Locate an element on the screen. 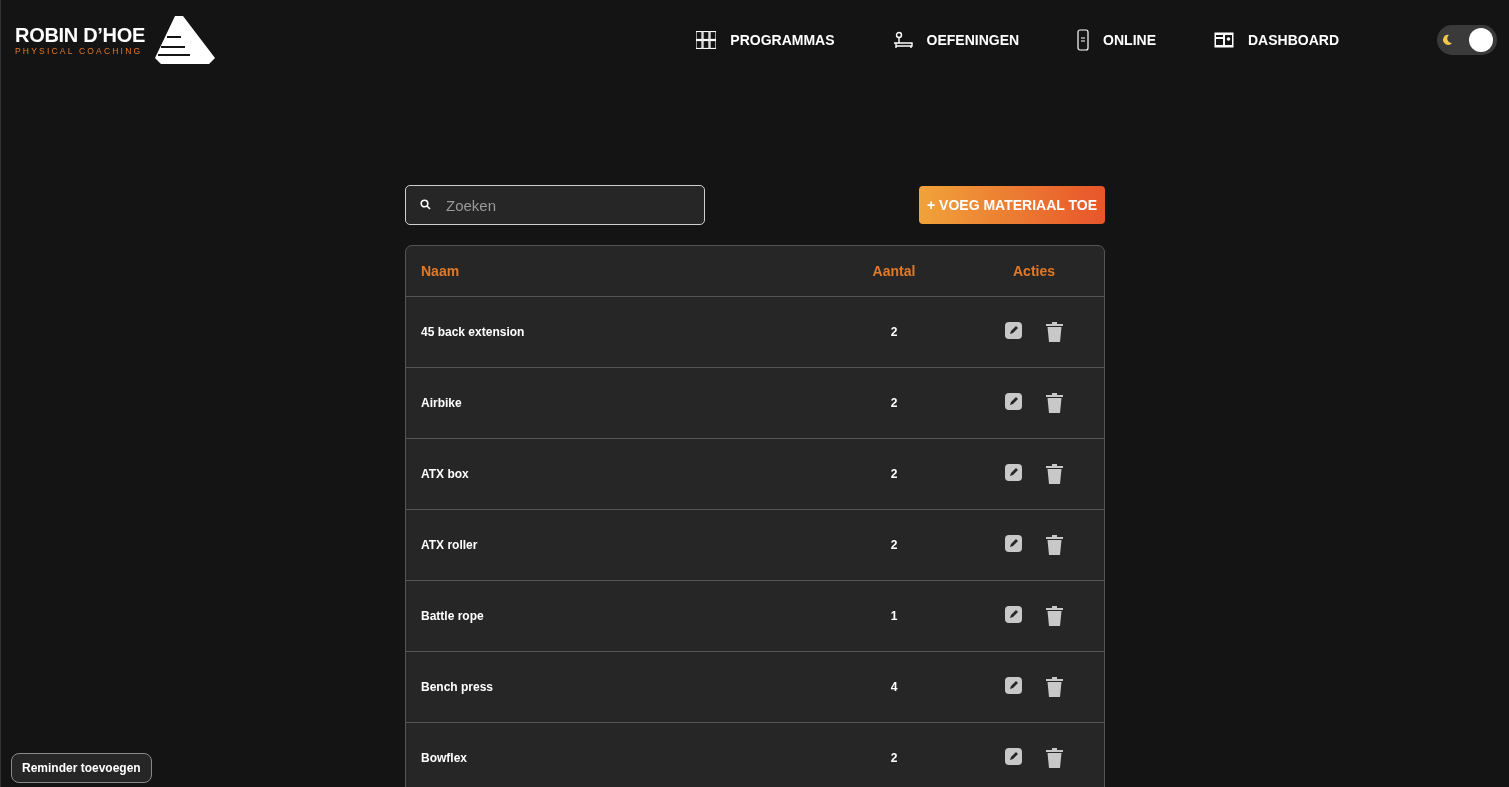  column-header: Acties is located at coordinates (1034, 271).